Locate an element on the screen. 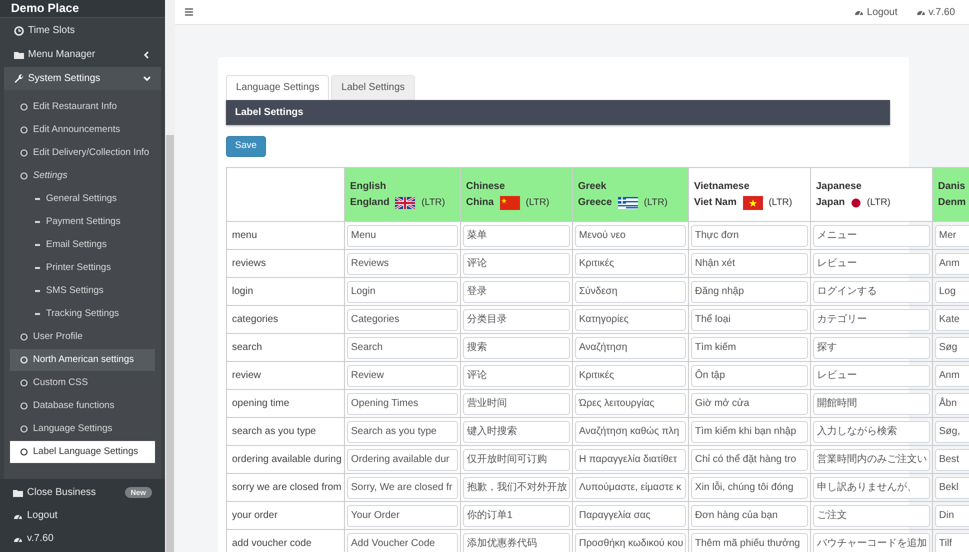  text-input: 仅开放时间可订购 is located at coordinates (516, 459).